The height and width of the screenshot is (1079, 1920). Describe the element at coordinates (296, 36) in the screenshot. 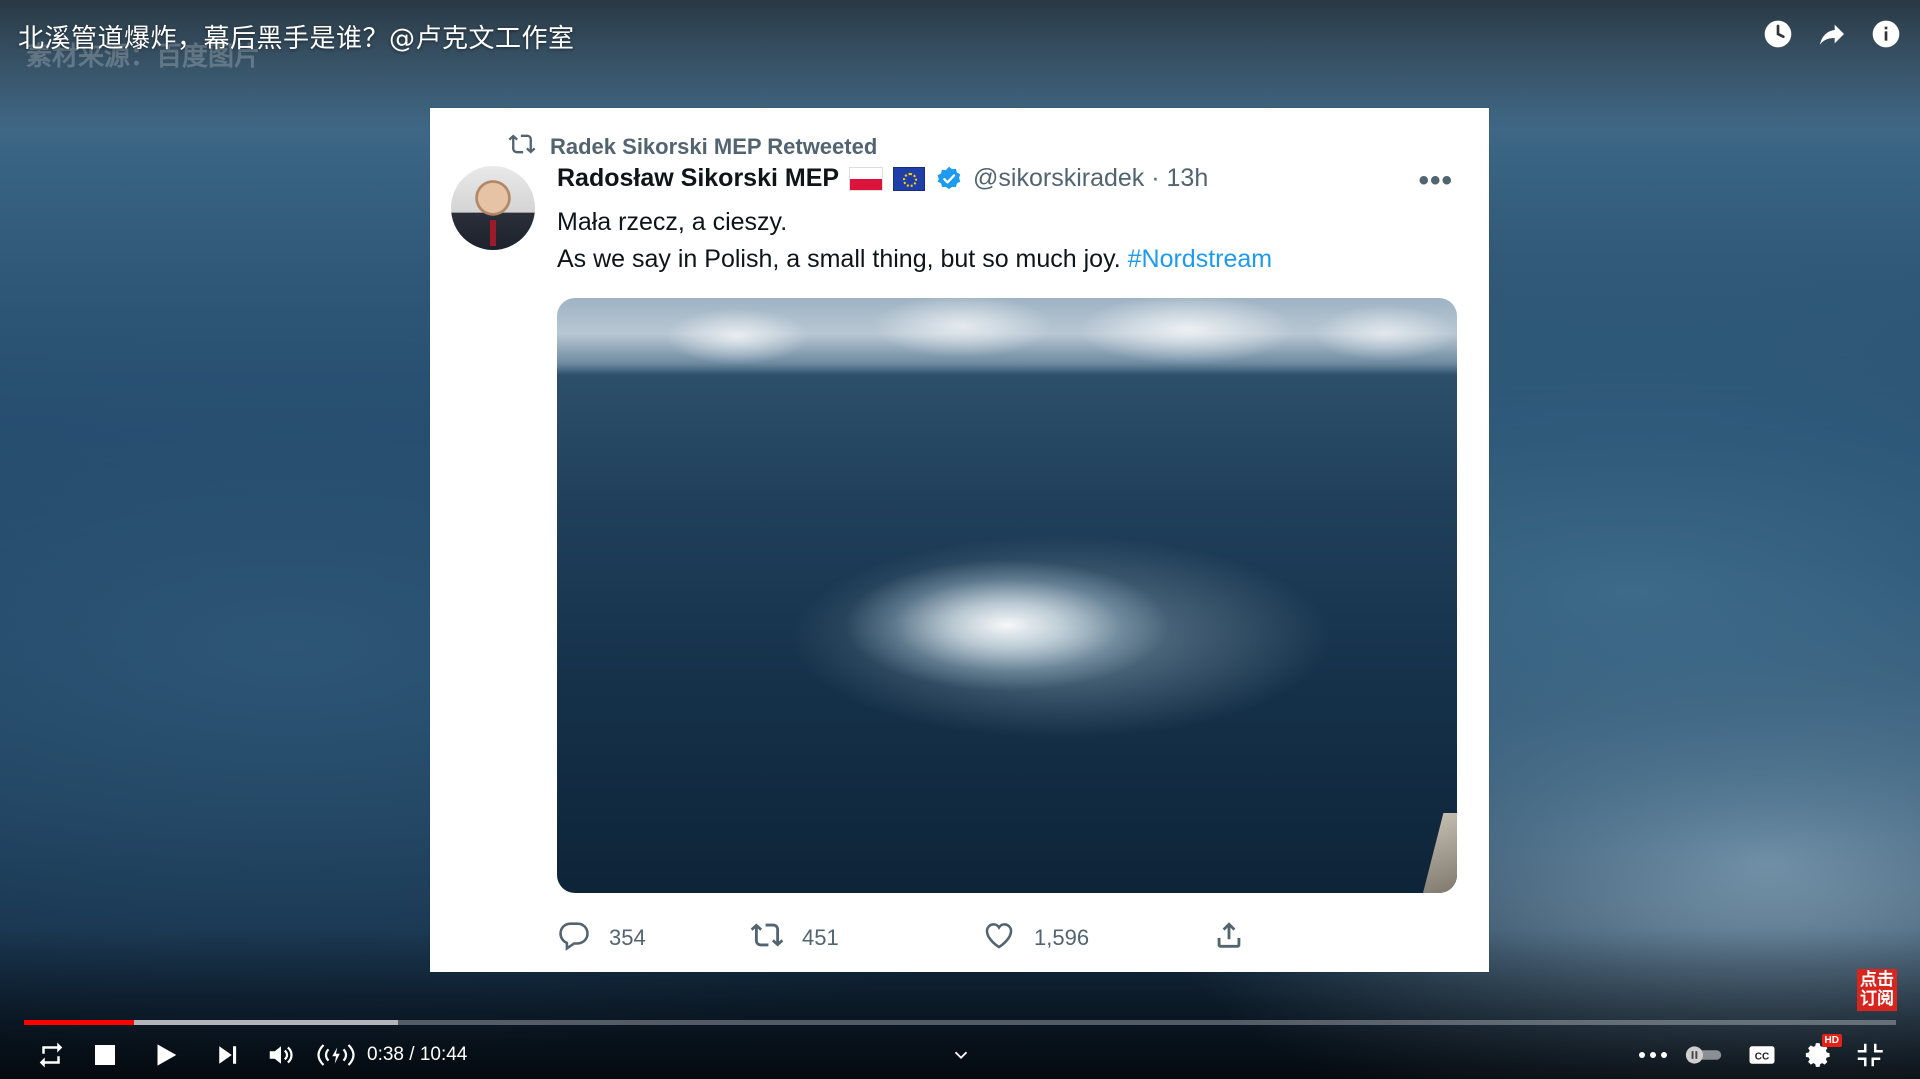

I see `video-title: 北溪管道爆炸，幕后黑手是谁？@卢克文工作室` at that location.